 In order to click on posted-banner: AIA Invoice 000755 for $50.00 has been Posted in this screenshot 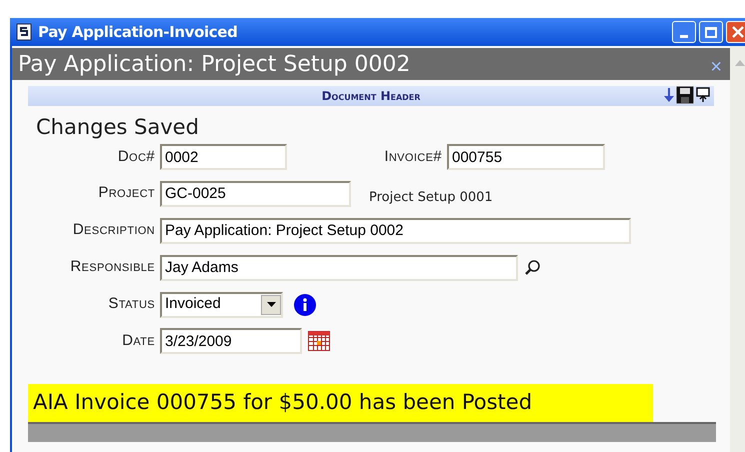, I will do `click(340, 403)`.